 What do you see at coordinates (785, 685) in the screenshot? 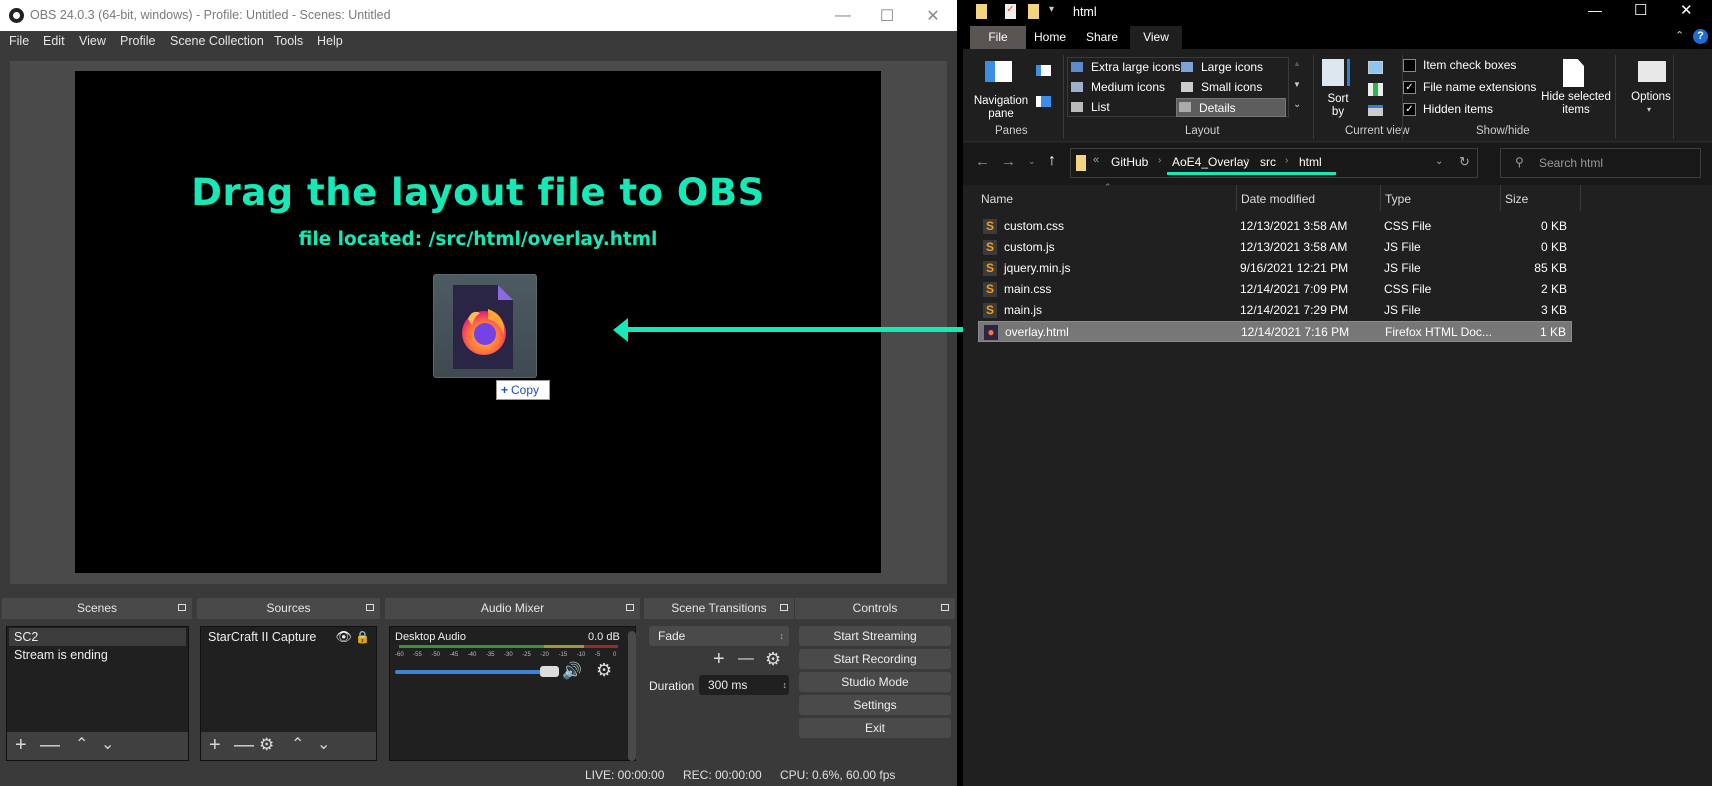
I see `duration-stepper-icon: ↕` at bounding box center [785, 685].